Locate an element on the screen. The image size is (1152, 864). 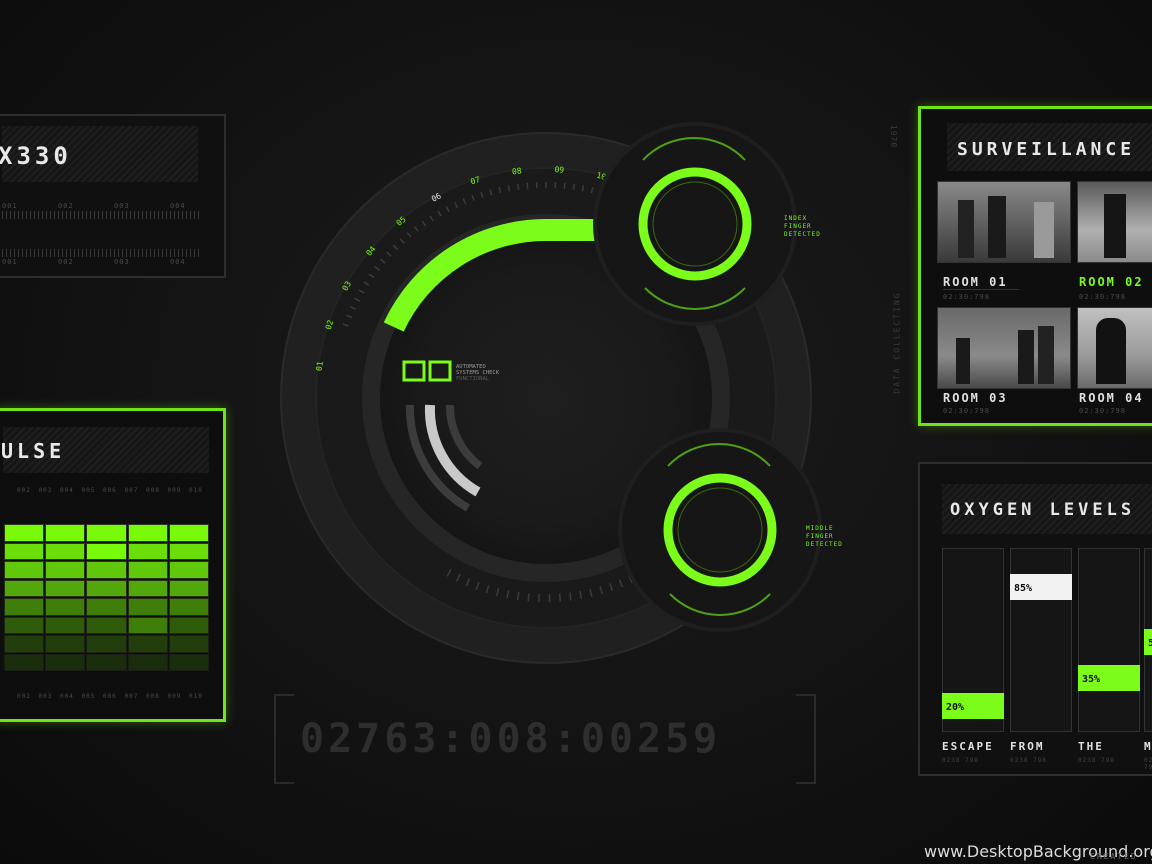
oxygen-column: 5 is located at coordinates (1148, 640).